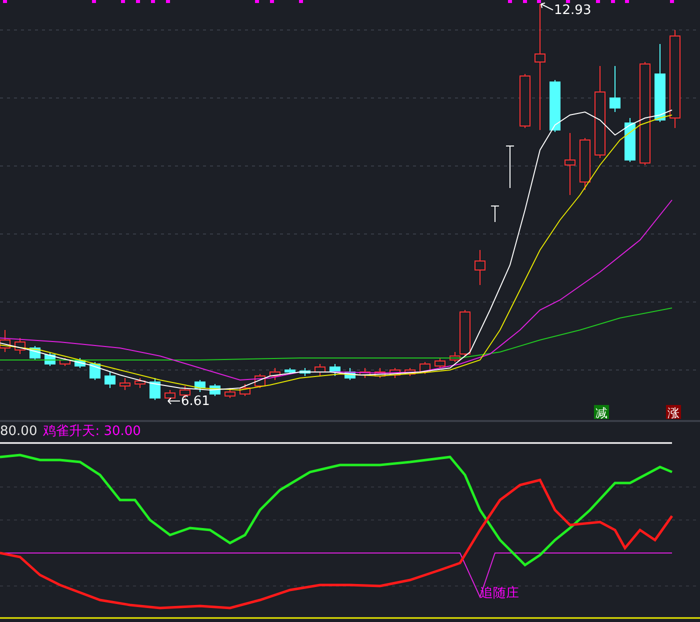 The width and height of the screenshot is (700, 622). I want to click on high-price-label: 12.93, so click(573, 10).